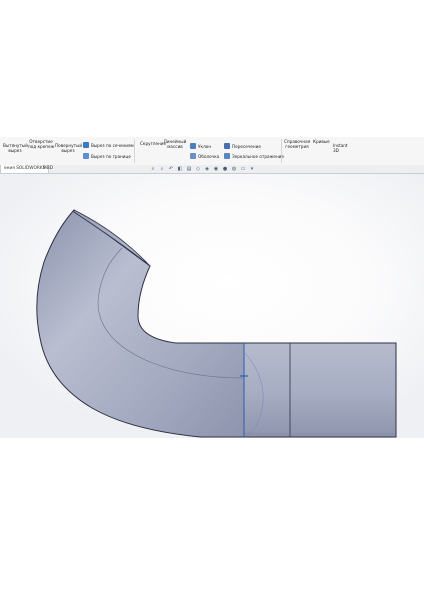 This screenshot has width=424, height=600. What do you see at coordinates (207, 169) in the screenshot?
I see `display-style-icon: ◈` at bounding box center [207, 169].